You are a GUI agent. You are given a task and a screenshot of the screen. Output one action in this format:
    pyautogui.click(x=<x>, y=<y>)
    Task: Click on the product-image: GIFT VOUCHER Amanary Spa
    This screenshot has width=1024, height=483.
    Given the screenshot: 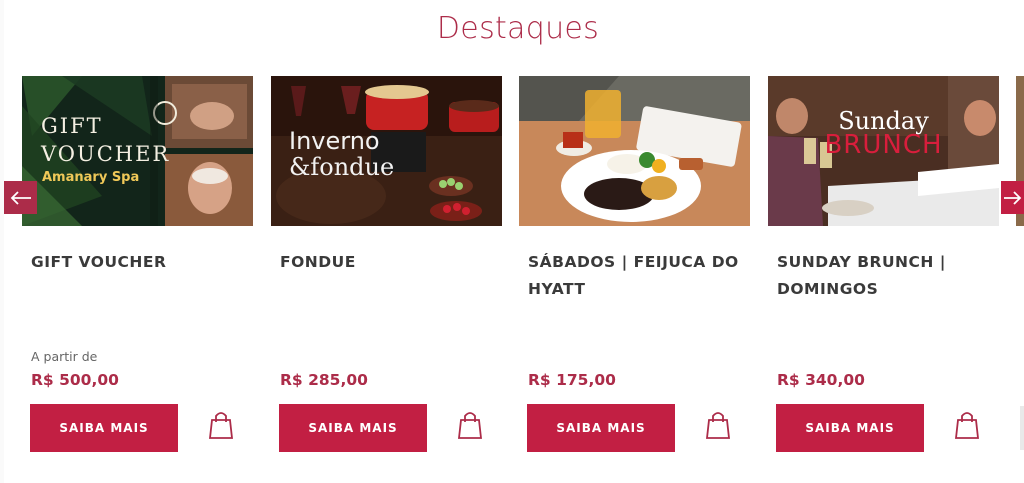 What is the action you would take?
    pyautogui.click(x=137, y=151)
    